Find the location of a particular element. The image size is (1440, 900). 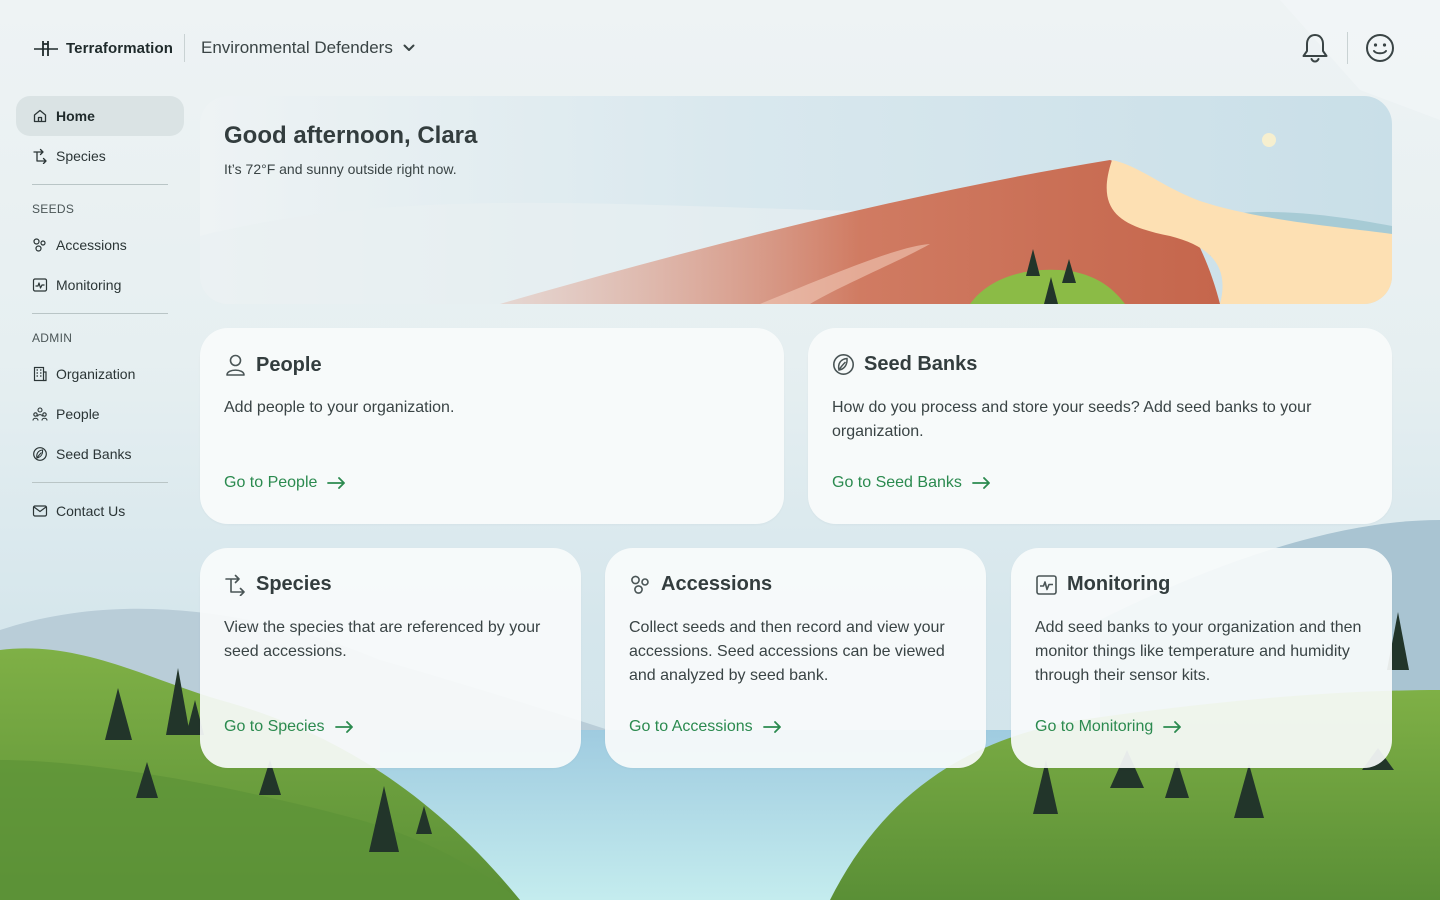

sidebar-section-seeds: SEEDS is located at coordinates (53, 209).